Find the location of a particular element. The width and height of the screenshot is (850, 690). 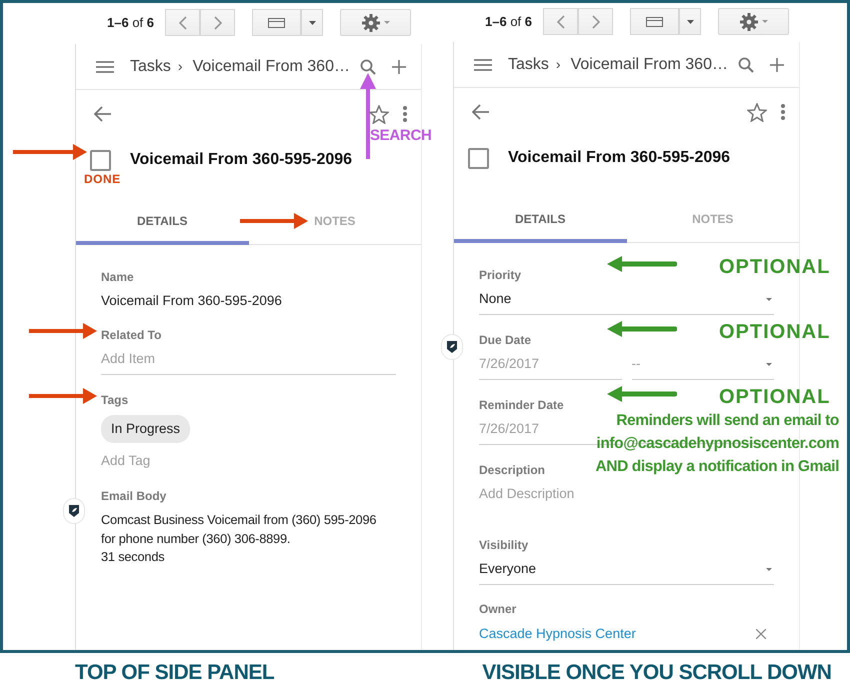

field-value: Voicemail From 360-595-2096 is located at coordinates (192, 301).